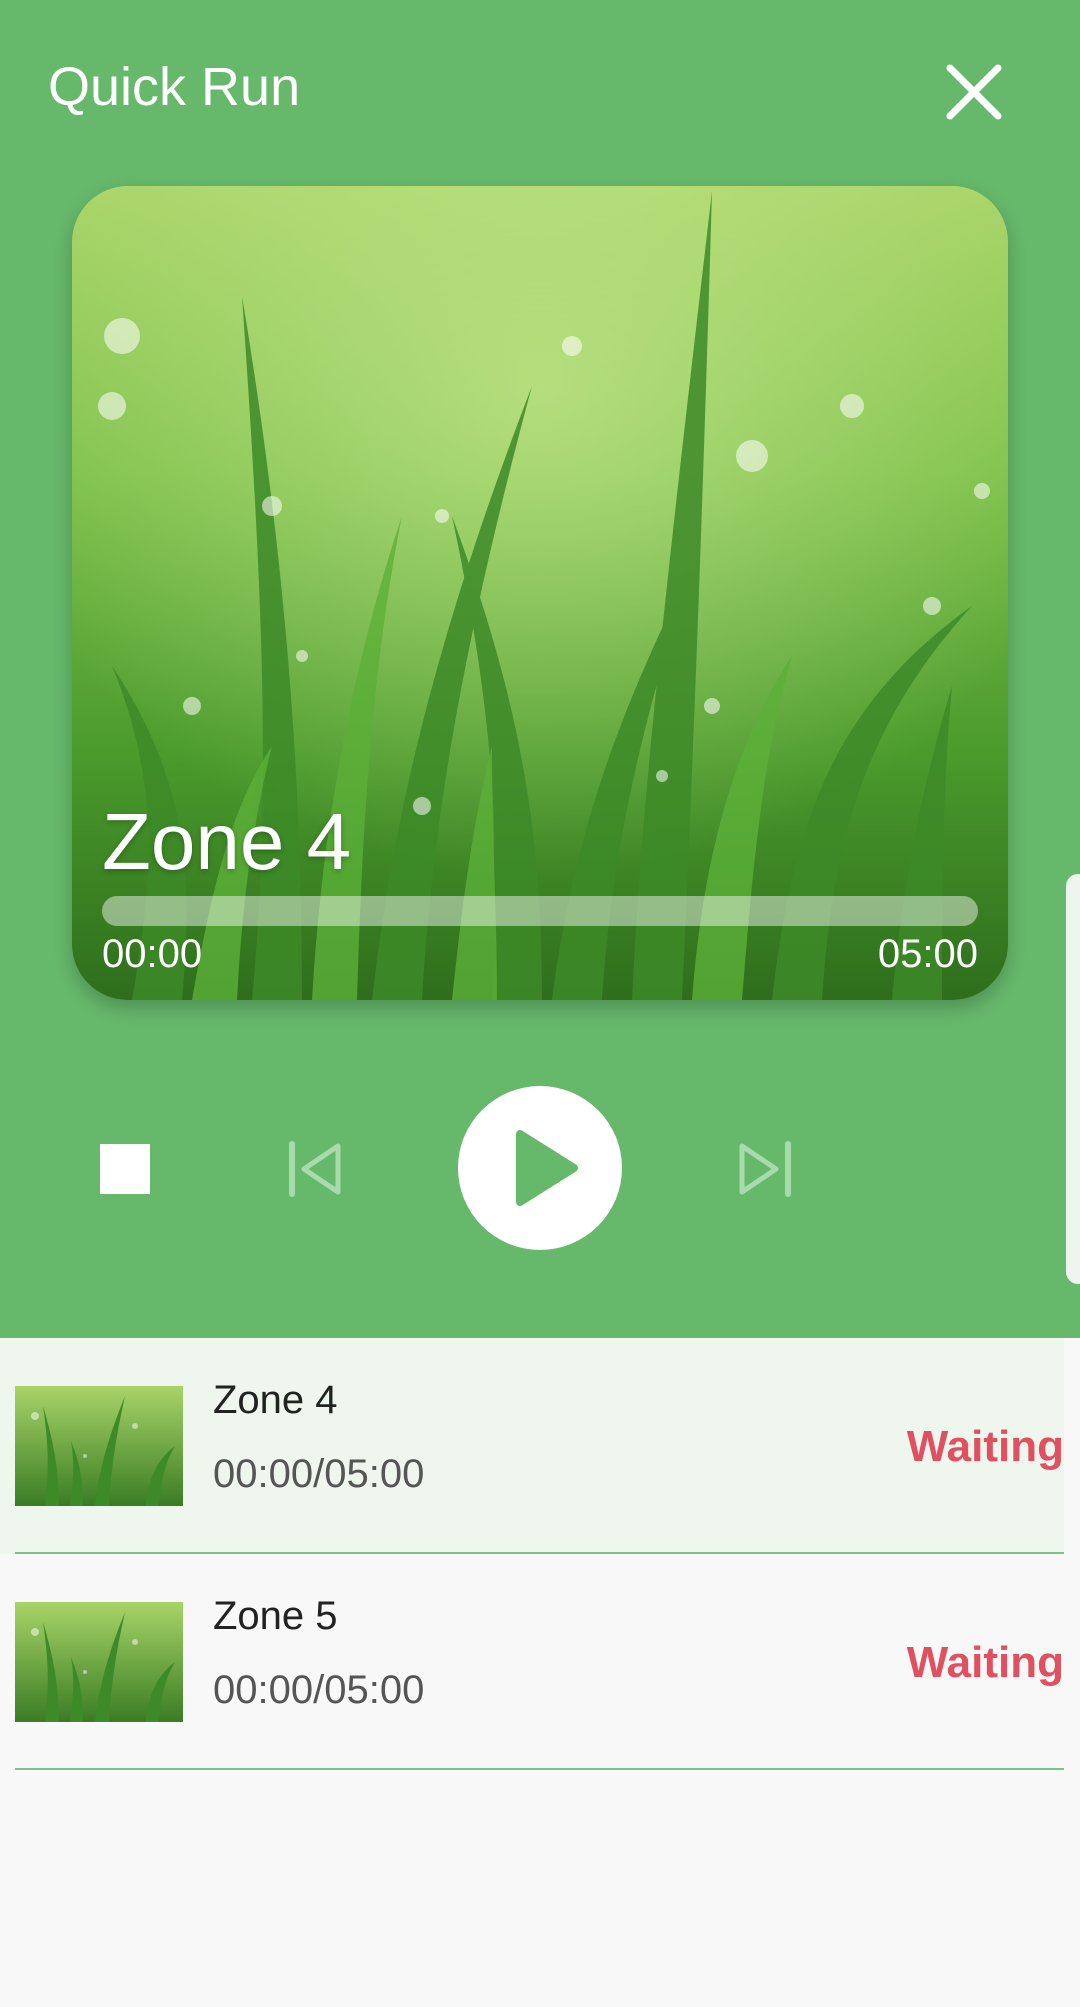 This screenshot has height=2007, width=1080. I want to click on next-button, so click(764, 1169).